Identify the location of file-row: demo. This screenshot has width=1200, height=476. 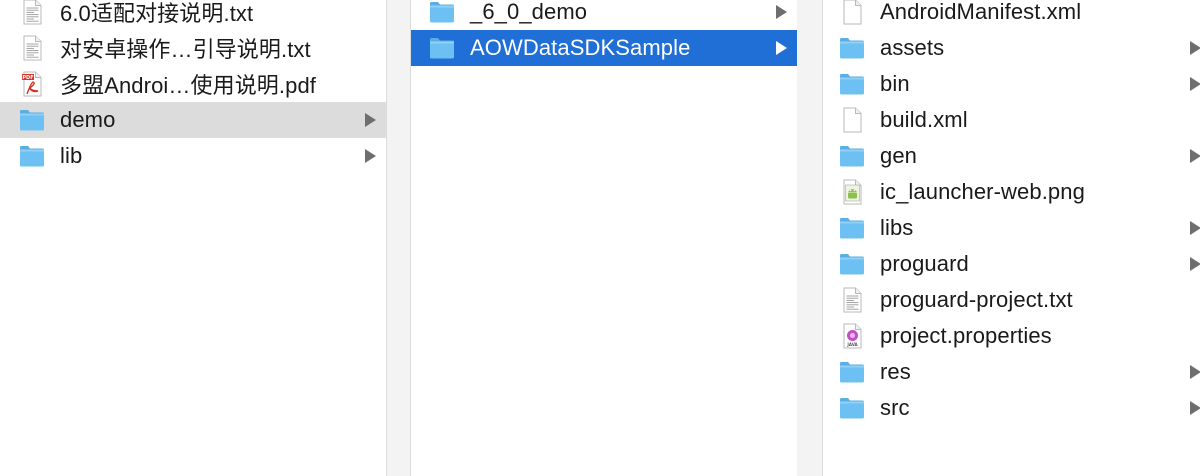
(193, 120).